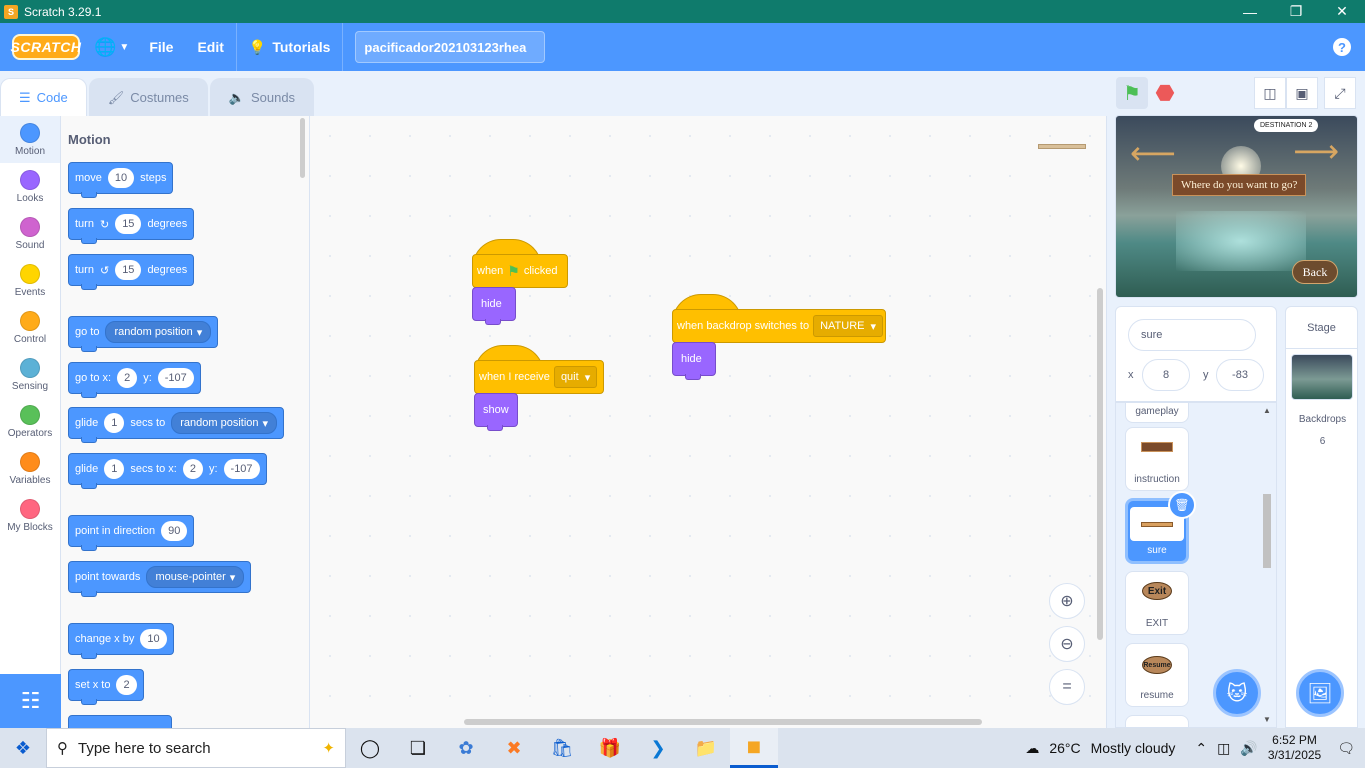 The width and height of the screenshot is (1365, 768). Describe the element at coordinates (1237, 693) in the screenshot. I see `choose-sprite-icon: 🐱` at that location.